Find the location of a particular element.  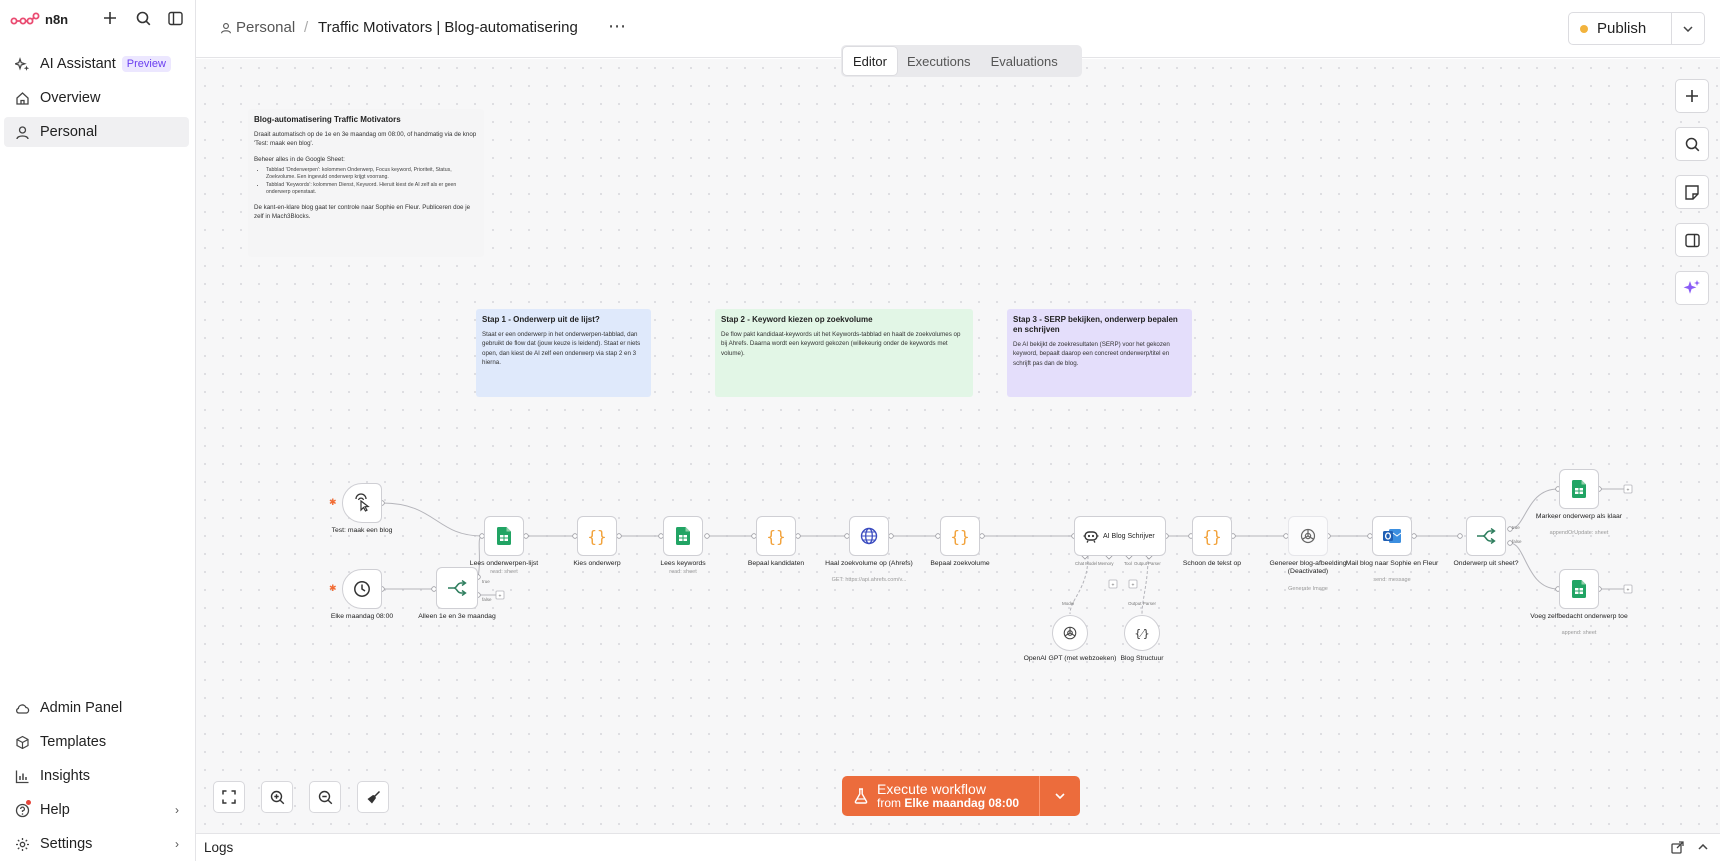

more-options-icon: ⋯ is located at coordinates (617, 26).